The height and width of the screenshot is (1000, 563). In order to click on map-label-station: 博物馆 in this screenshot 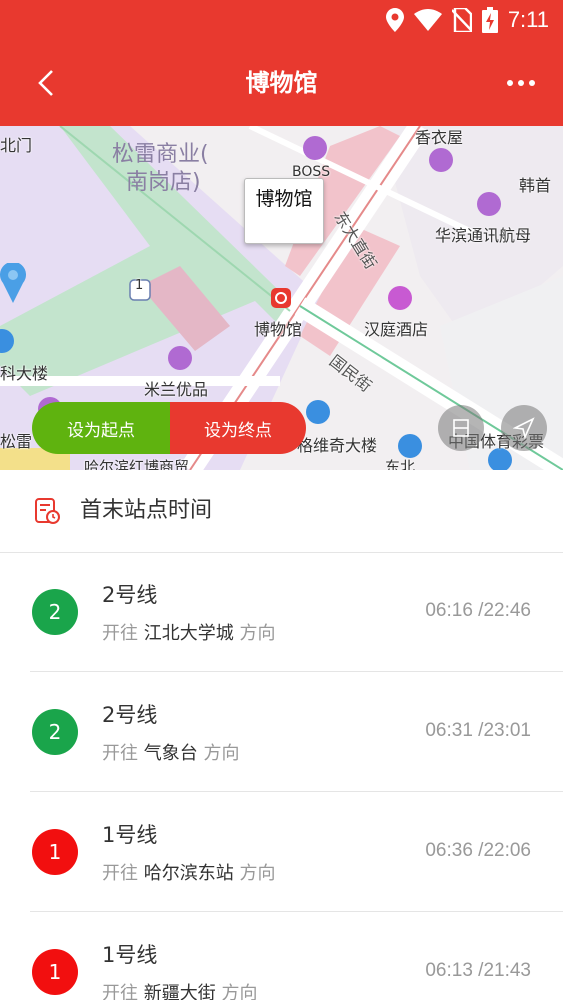, I will do `click(278, 329)`.